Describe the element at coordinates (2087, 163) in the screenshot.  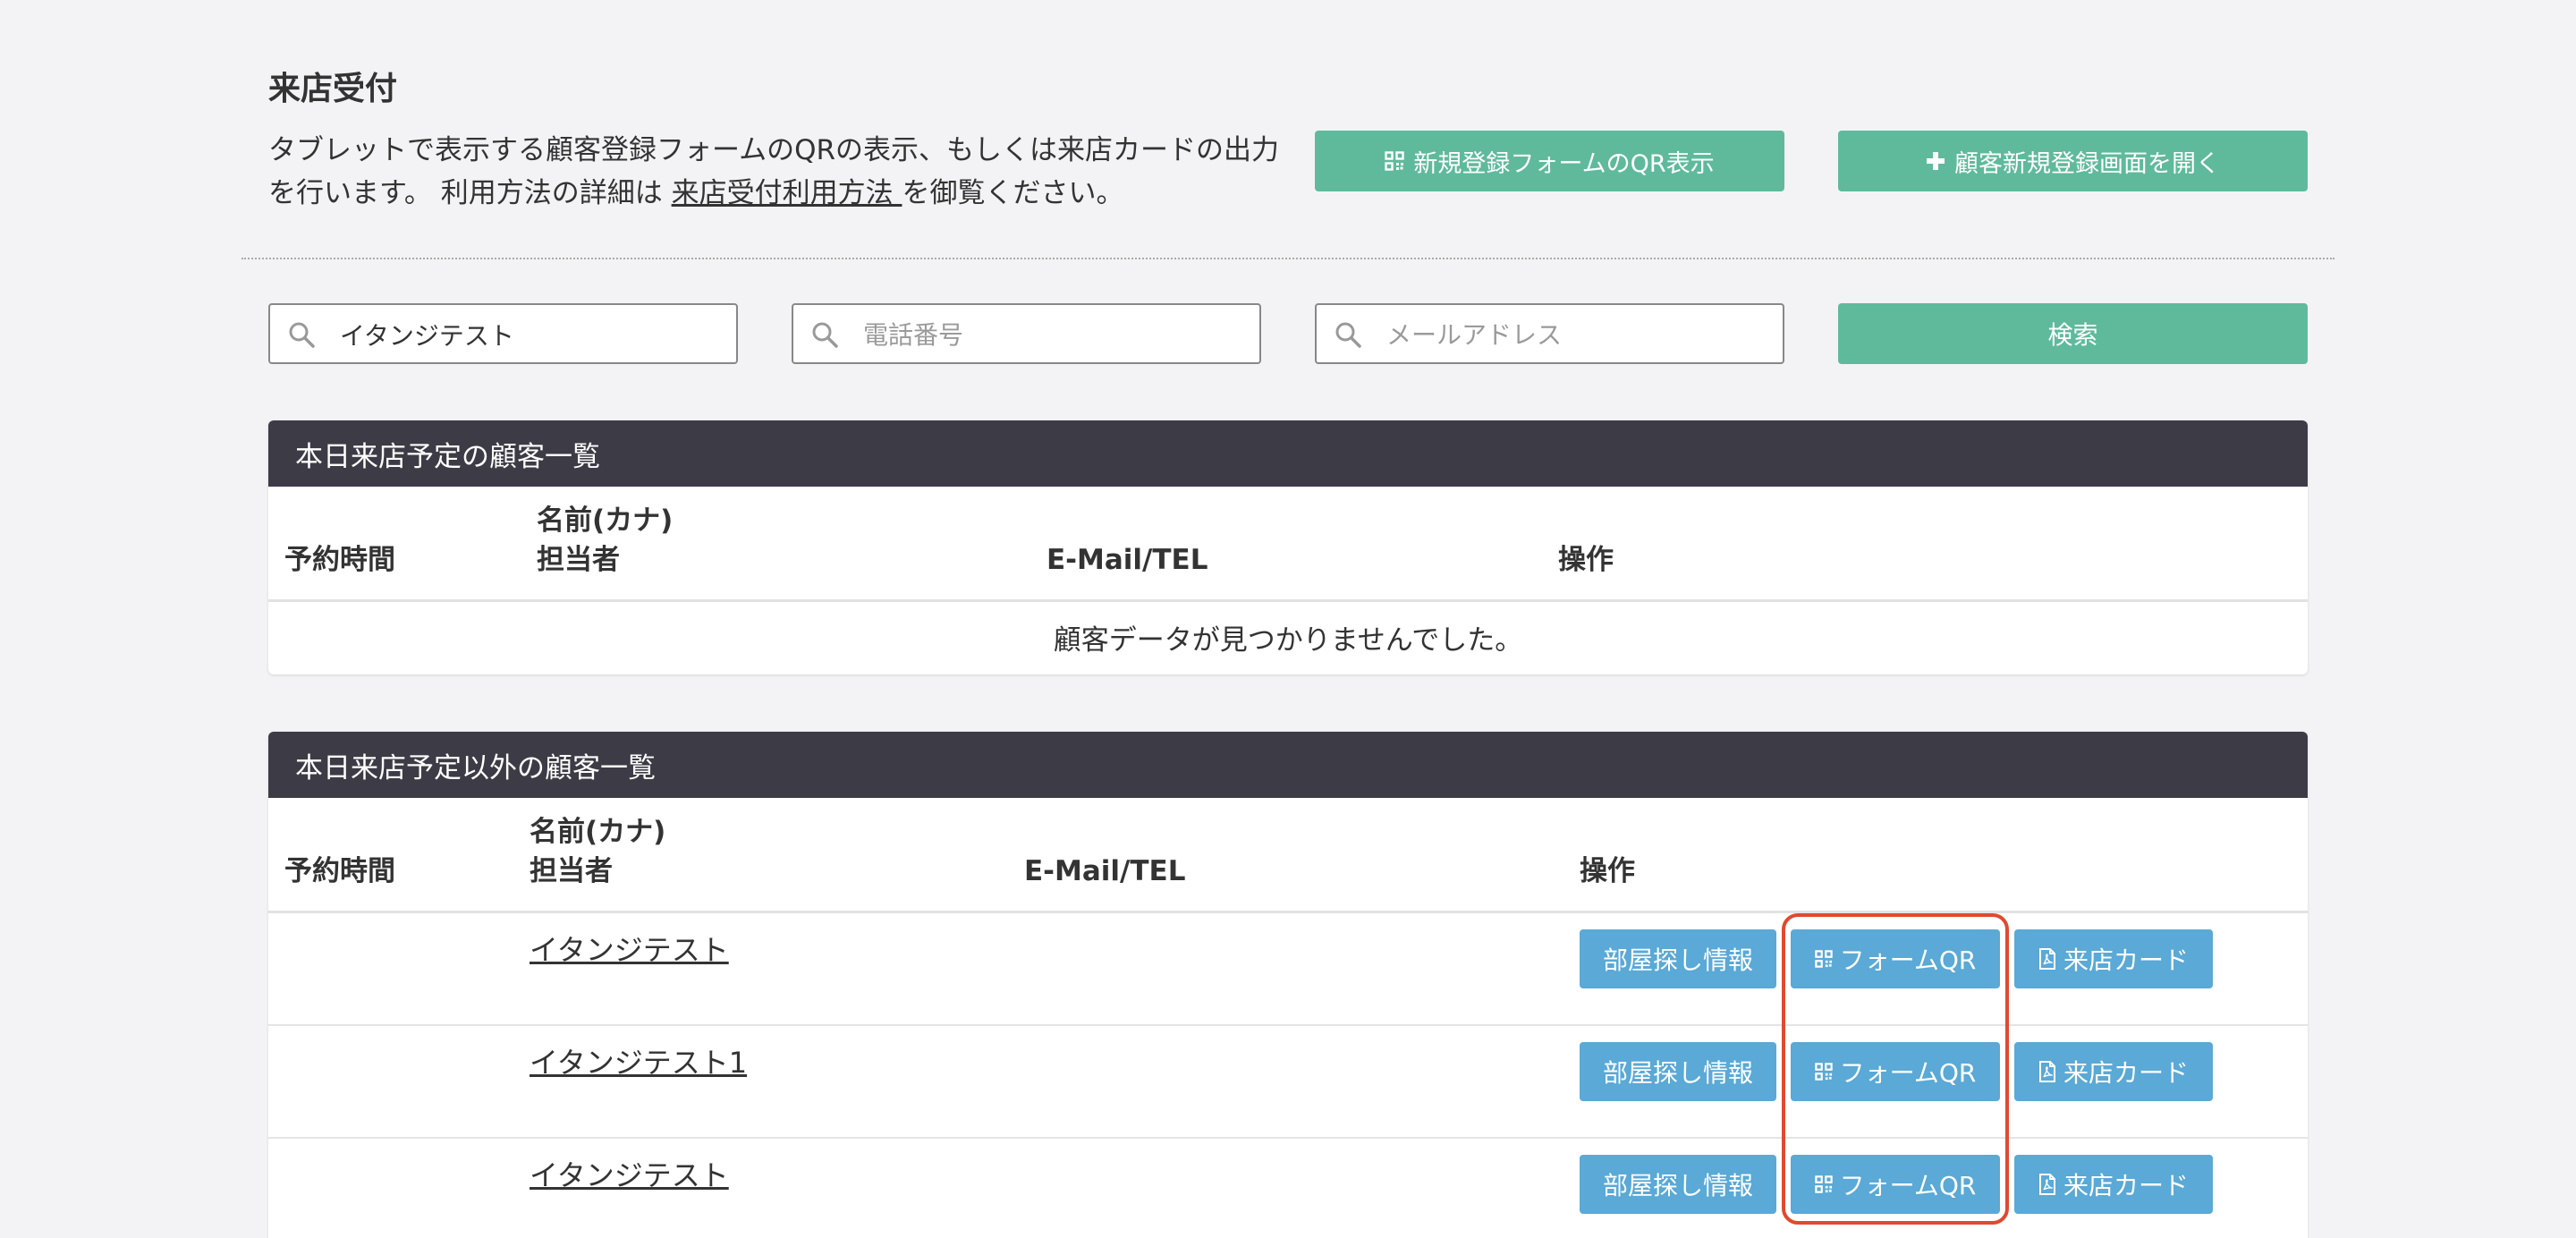
I see `open-new-customer-label: 顧客新規登録画面を開く` at that location.